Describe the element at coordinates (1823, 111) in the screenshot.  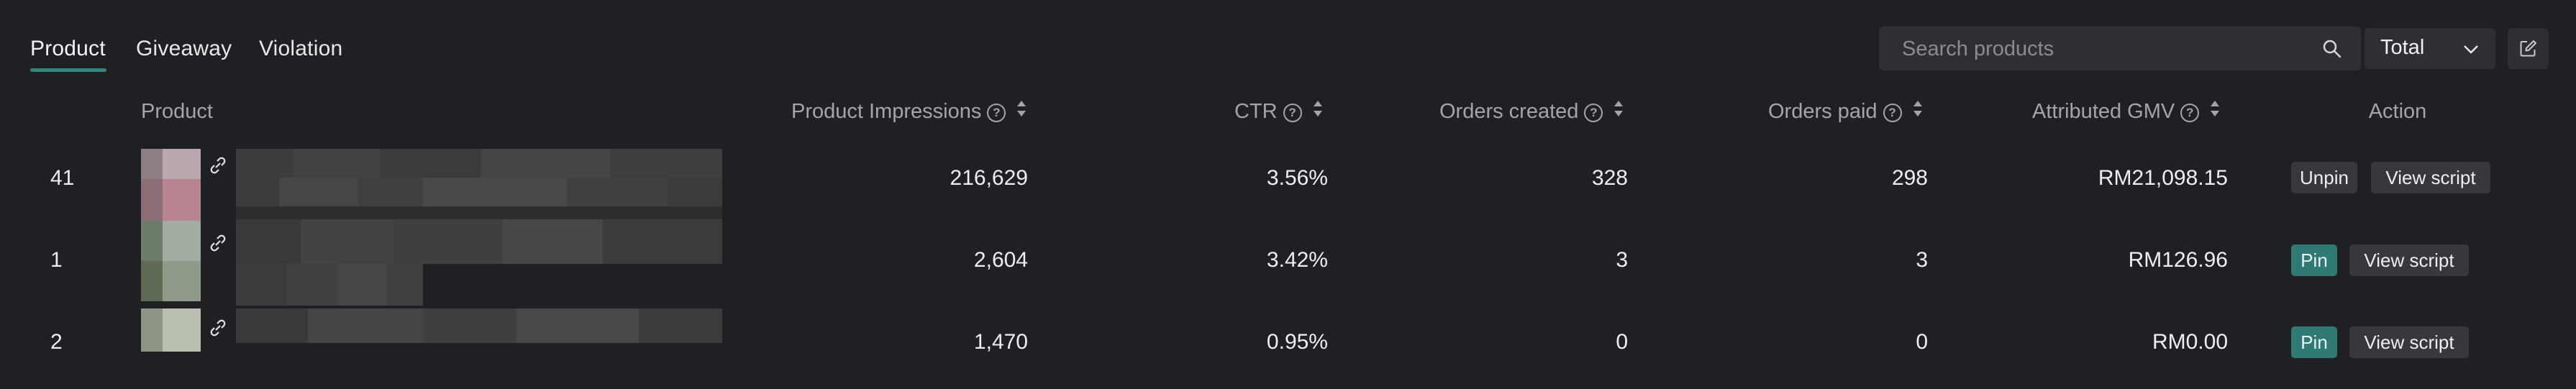
I see `column-label: Orders paid` at that location.